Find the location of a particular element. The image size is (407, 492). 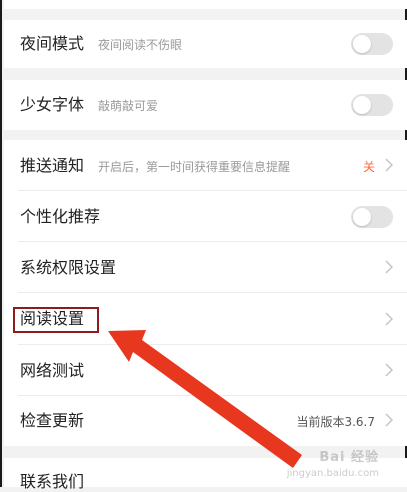

settings-row-girl-font: 少女字体 敲萌敲可爱 is located at coordinates (205, 105).